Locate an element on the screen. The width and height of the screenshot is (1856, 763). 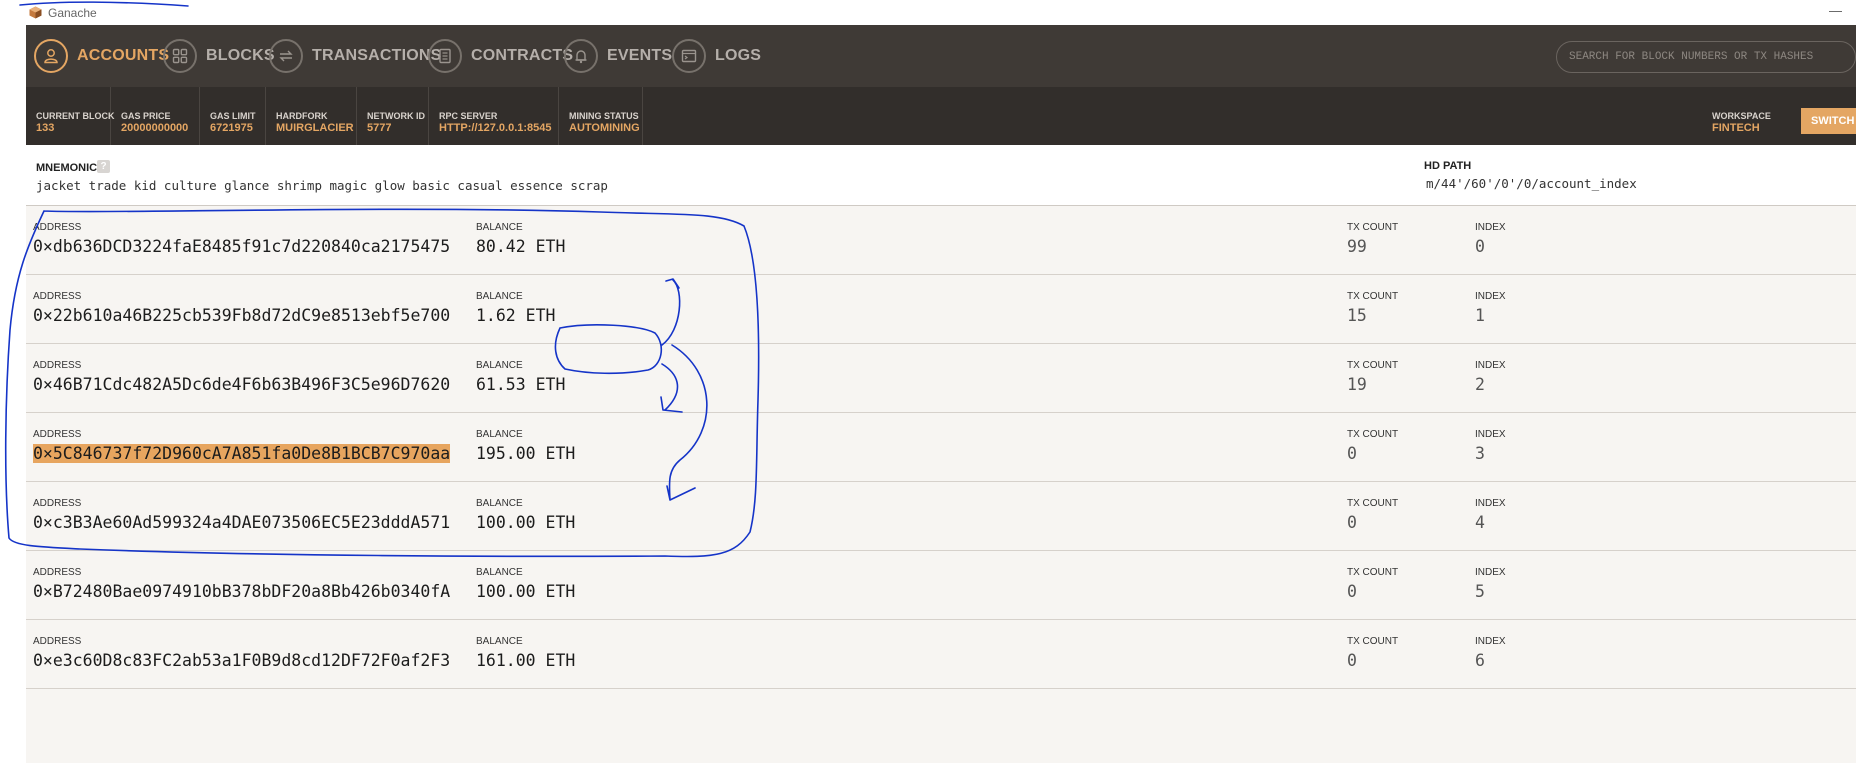
nav-accounts-label: ACCOUNTS is located at coordinates (123, 55).